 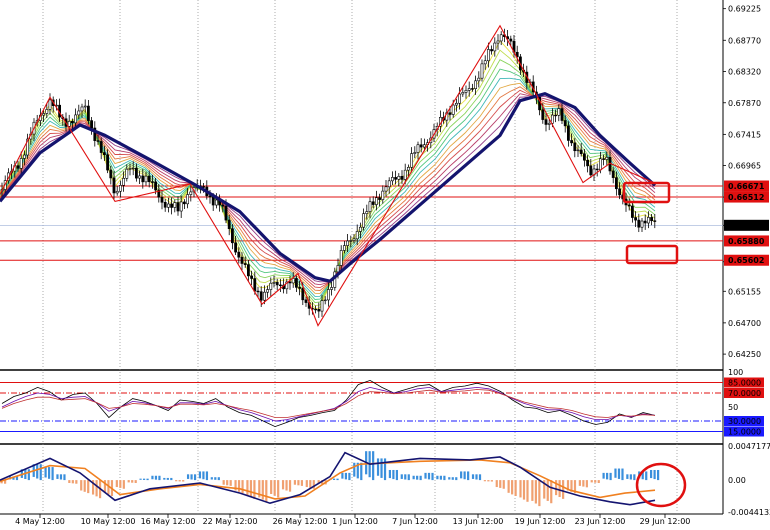 I want to click on x-tick-label: 22 May 12:00, so click(x=230, y=521).